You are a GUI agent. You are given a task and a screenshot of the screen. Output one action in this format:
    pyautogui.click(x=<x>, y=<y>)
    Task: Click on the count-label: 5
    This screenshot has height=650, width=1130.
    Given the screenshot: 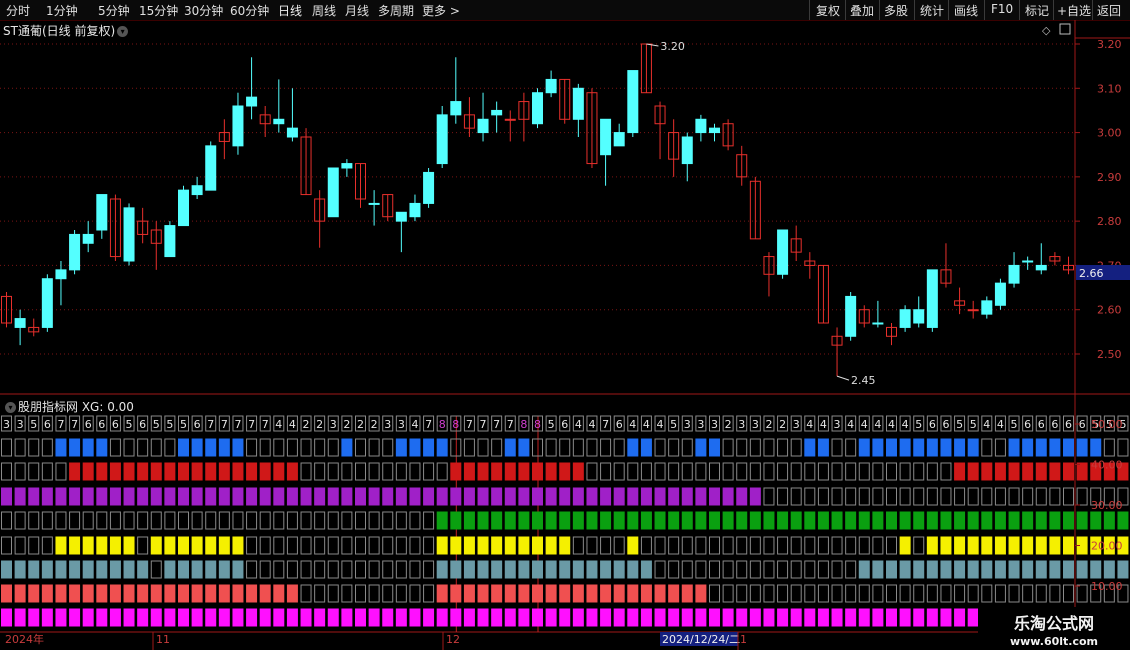 What is the action you would take?
    pyautogui.click(x=673, y=424)
    